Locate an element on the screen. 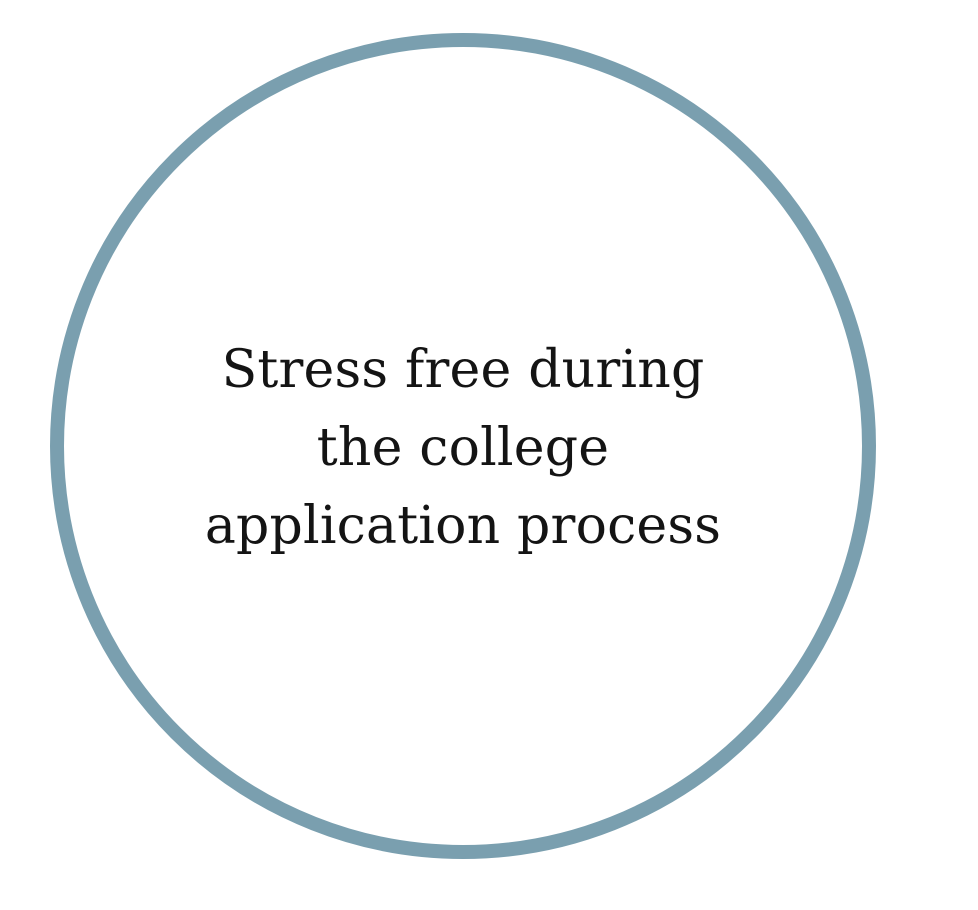 This screenshot has width=978, height=910. caption-line-2: the college is located at coordinates (463, 448).